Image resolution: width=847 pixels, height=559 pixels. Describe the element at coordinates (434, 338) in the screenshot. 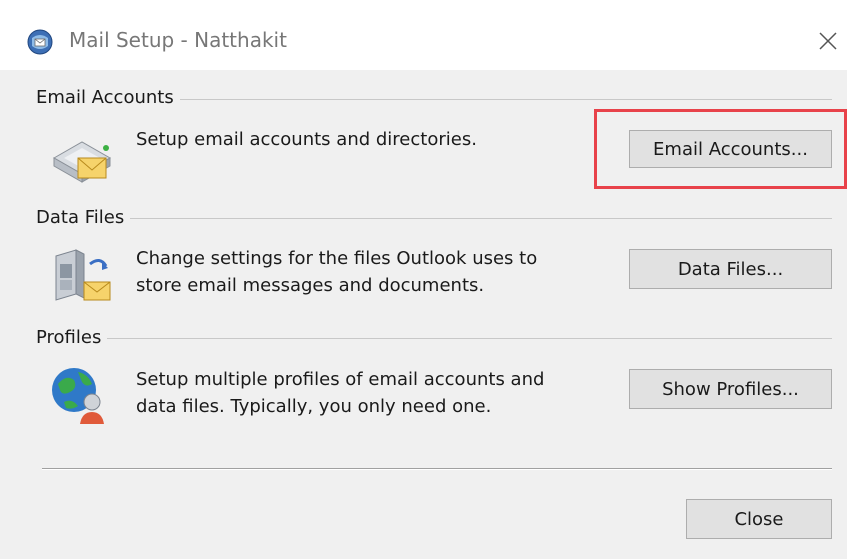

I see `profiles-group-line` at that location.